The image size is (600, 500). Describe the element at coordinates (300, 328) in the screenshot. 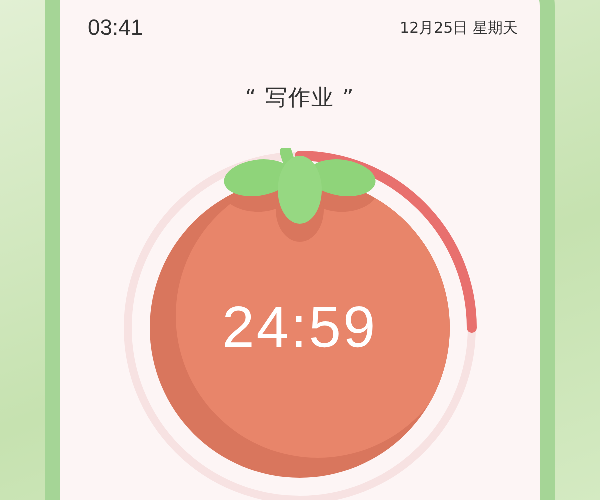

I see `timer-reading: 24:59` at that location.